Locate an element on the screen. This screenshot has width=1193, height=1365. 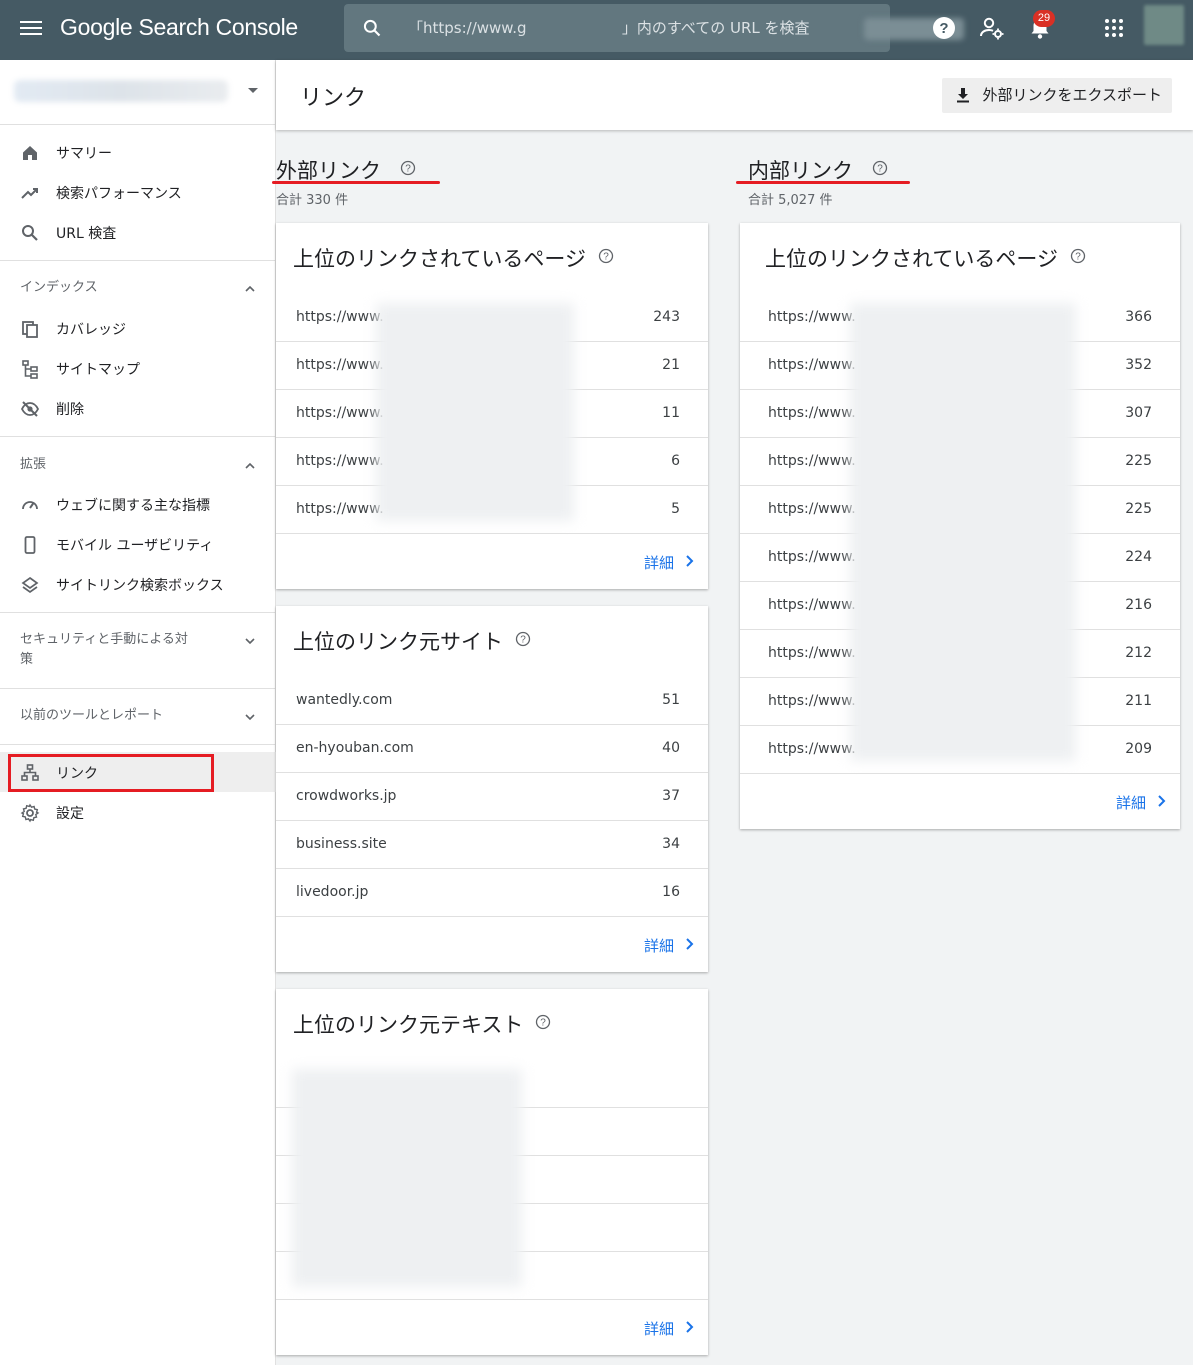
visibility-off-icon is located at coordinates (30, 409).